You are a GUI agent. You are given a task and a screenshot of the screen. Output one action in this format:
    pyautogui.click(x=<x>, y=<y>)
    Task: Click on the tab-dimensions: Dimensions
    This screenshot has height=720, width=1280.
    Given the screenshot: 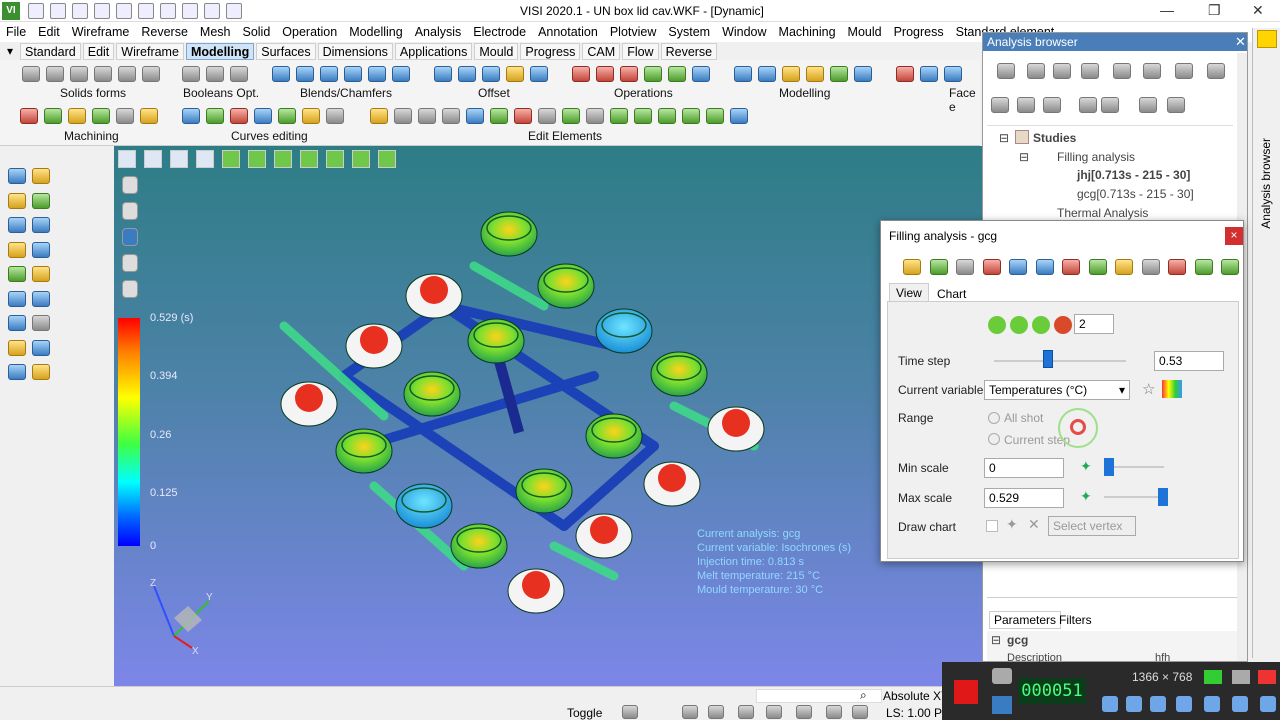 What is the action you would take?
    pyautogui.click(x=355, y=51)
    